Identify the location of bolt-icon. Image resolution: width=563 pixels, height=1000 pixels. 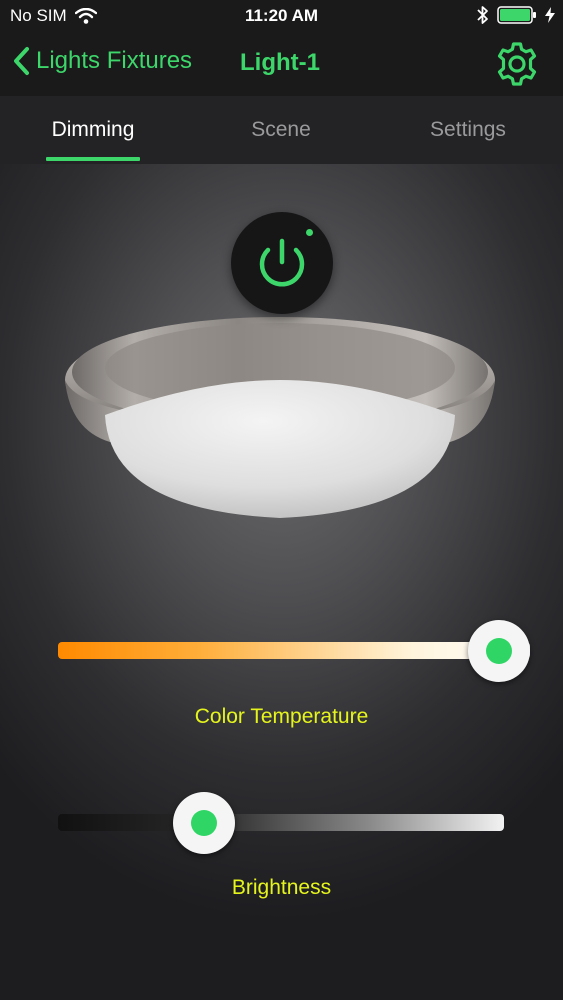
(550, 15).